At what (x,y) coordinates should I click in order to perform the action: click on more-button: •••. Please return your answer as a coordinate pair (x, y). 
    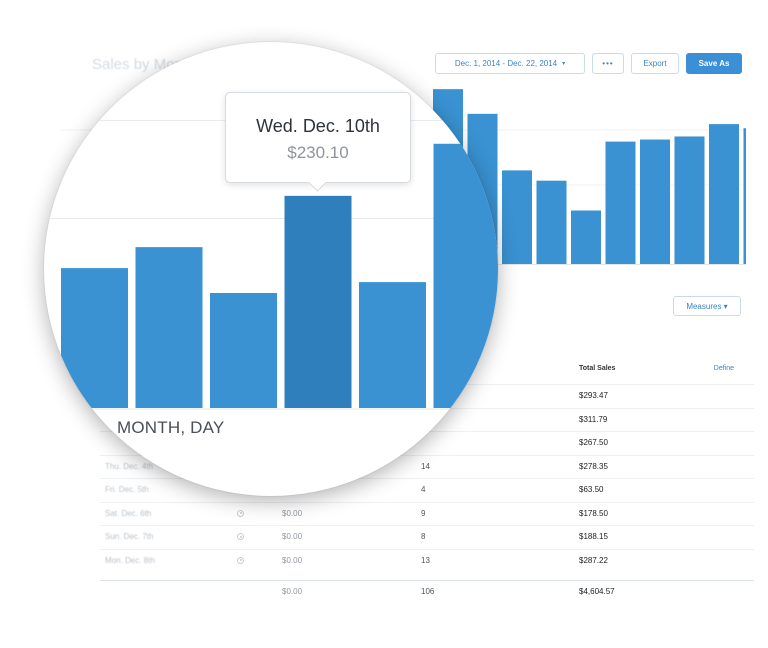
    Looking at the image, I should click on (608, 63).